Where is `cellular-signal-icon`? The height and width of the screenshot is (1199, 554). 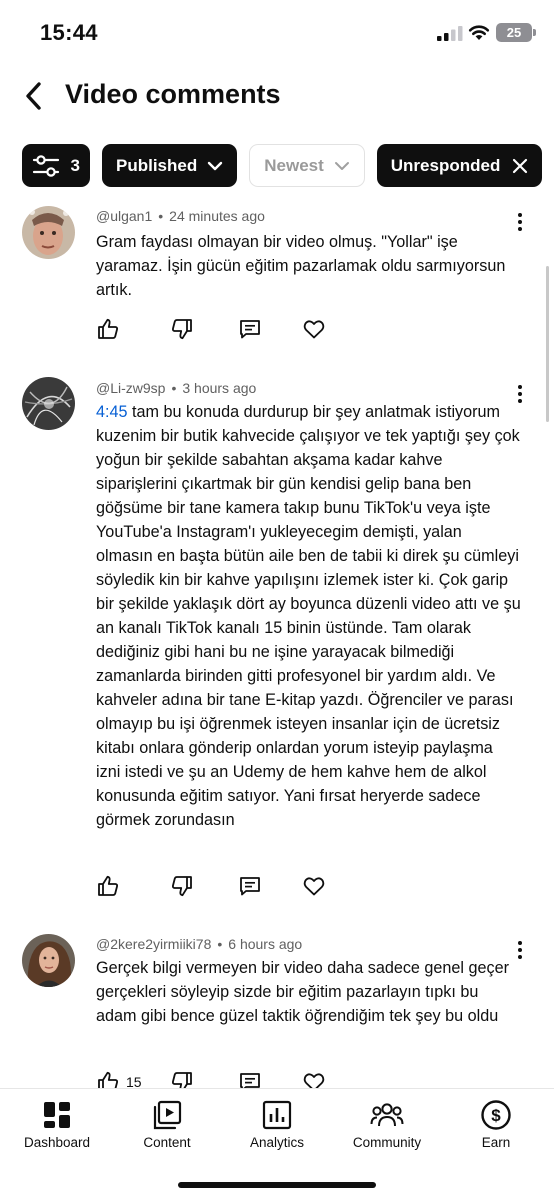 cellular-signal-icon is located at coordinates (450, 33).